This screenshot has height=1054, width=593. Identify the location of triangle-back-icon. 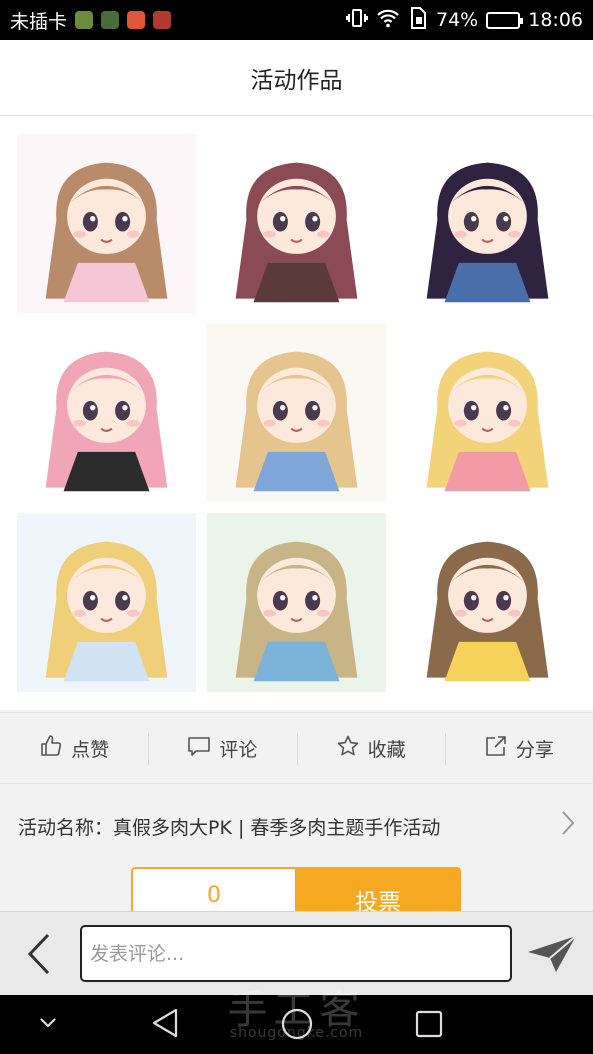
(165, 1023).